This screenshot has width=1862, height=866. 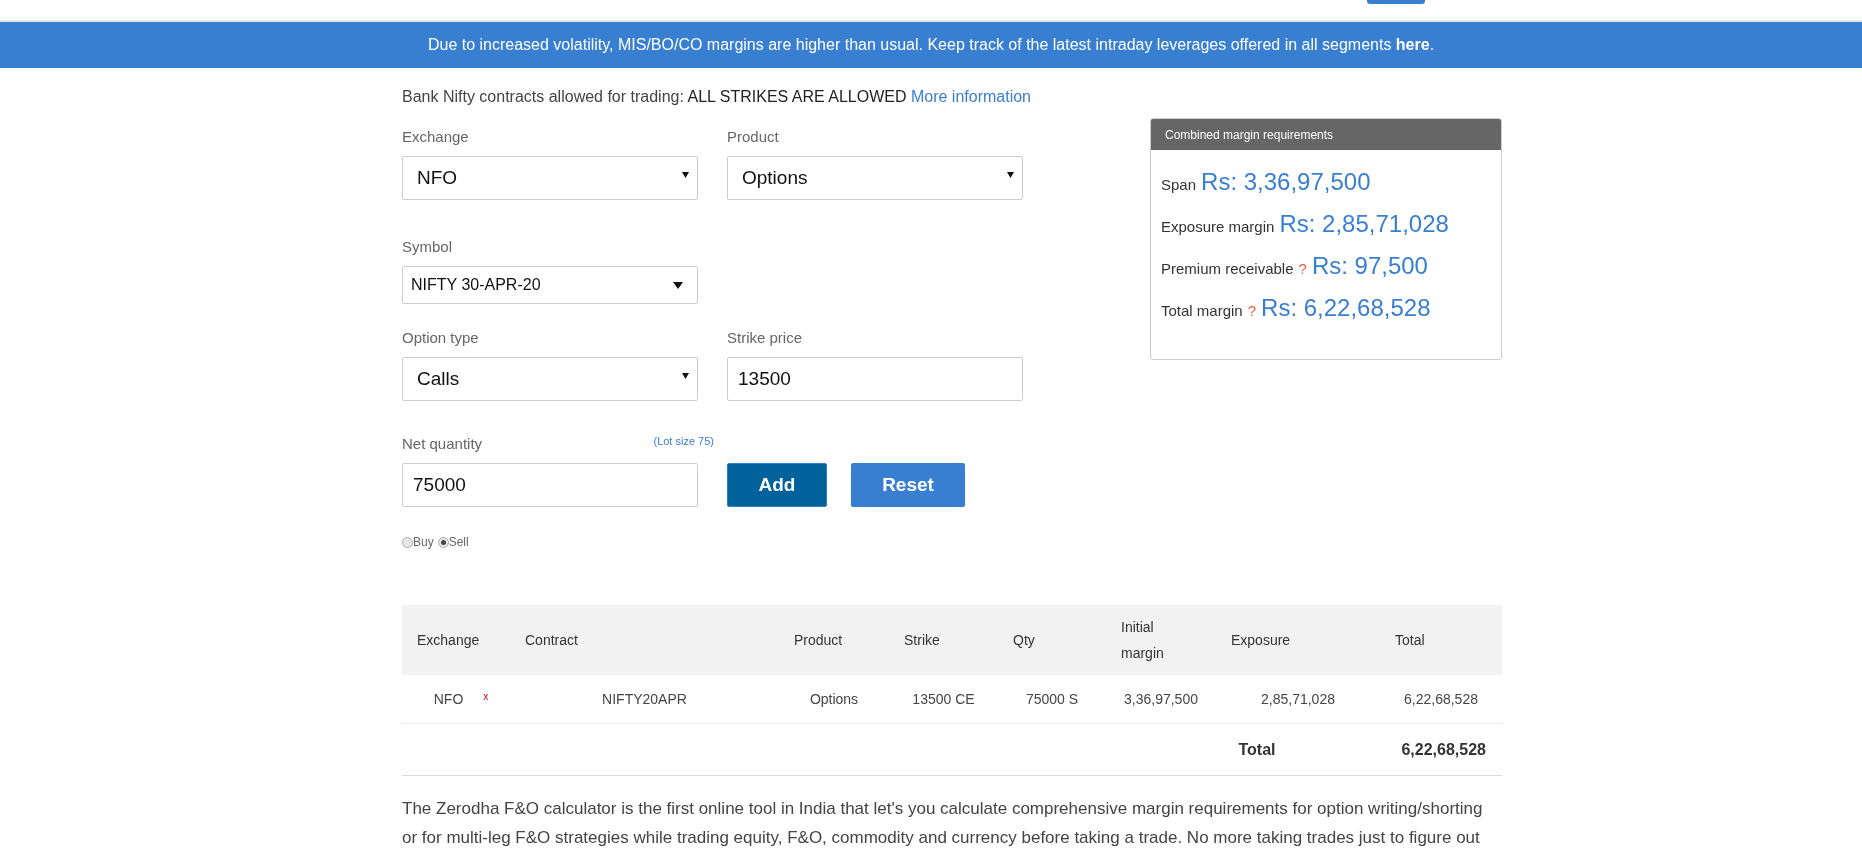 What do you see at coordinates (943, 823) in the screenshot?
I see `description-paragraph: The Zerodha F&O calculator is the first online tool in India that let's you calculate comprehensive margin requirements for option writing/shorting or for multi-leg F&O strategies while trading equity, F&O, commodity and currency before taking a trade. No more taking trades just to figure out` at bounding box center [943, 823].